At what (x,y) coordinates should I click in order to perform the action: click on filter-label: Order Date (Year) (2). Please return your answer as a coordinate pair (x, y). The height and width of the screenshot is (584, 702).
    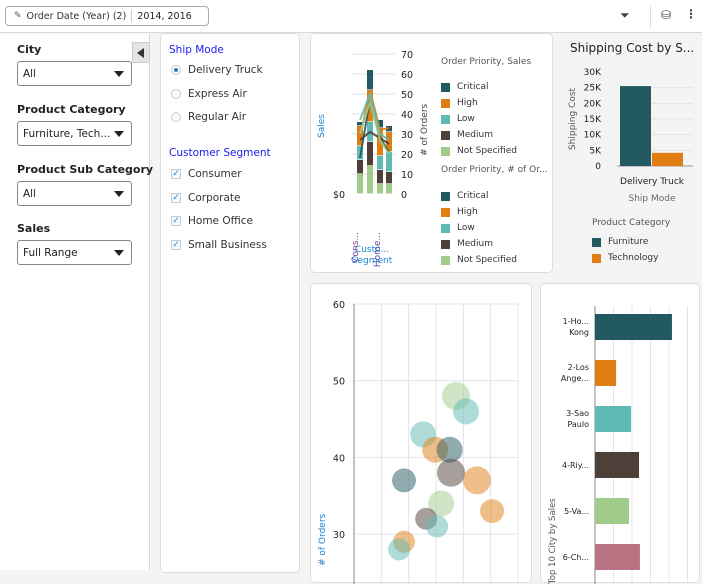
    Looking at the image, I should click on (76, 16).